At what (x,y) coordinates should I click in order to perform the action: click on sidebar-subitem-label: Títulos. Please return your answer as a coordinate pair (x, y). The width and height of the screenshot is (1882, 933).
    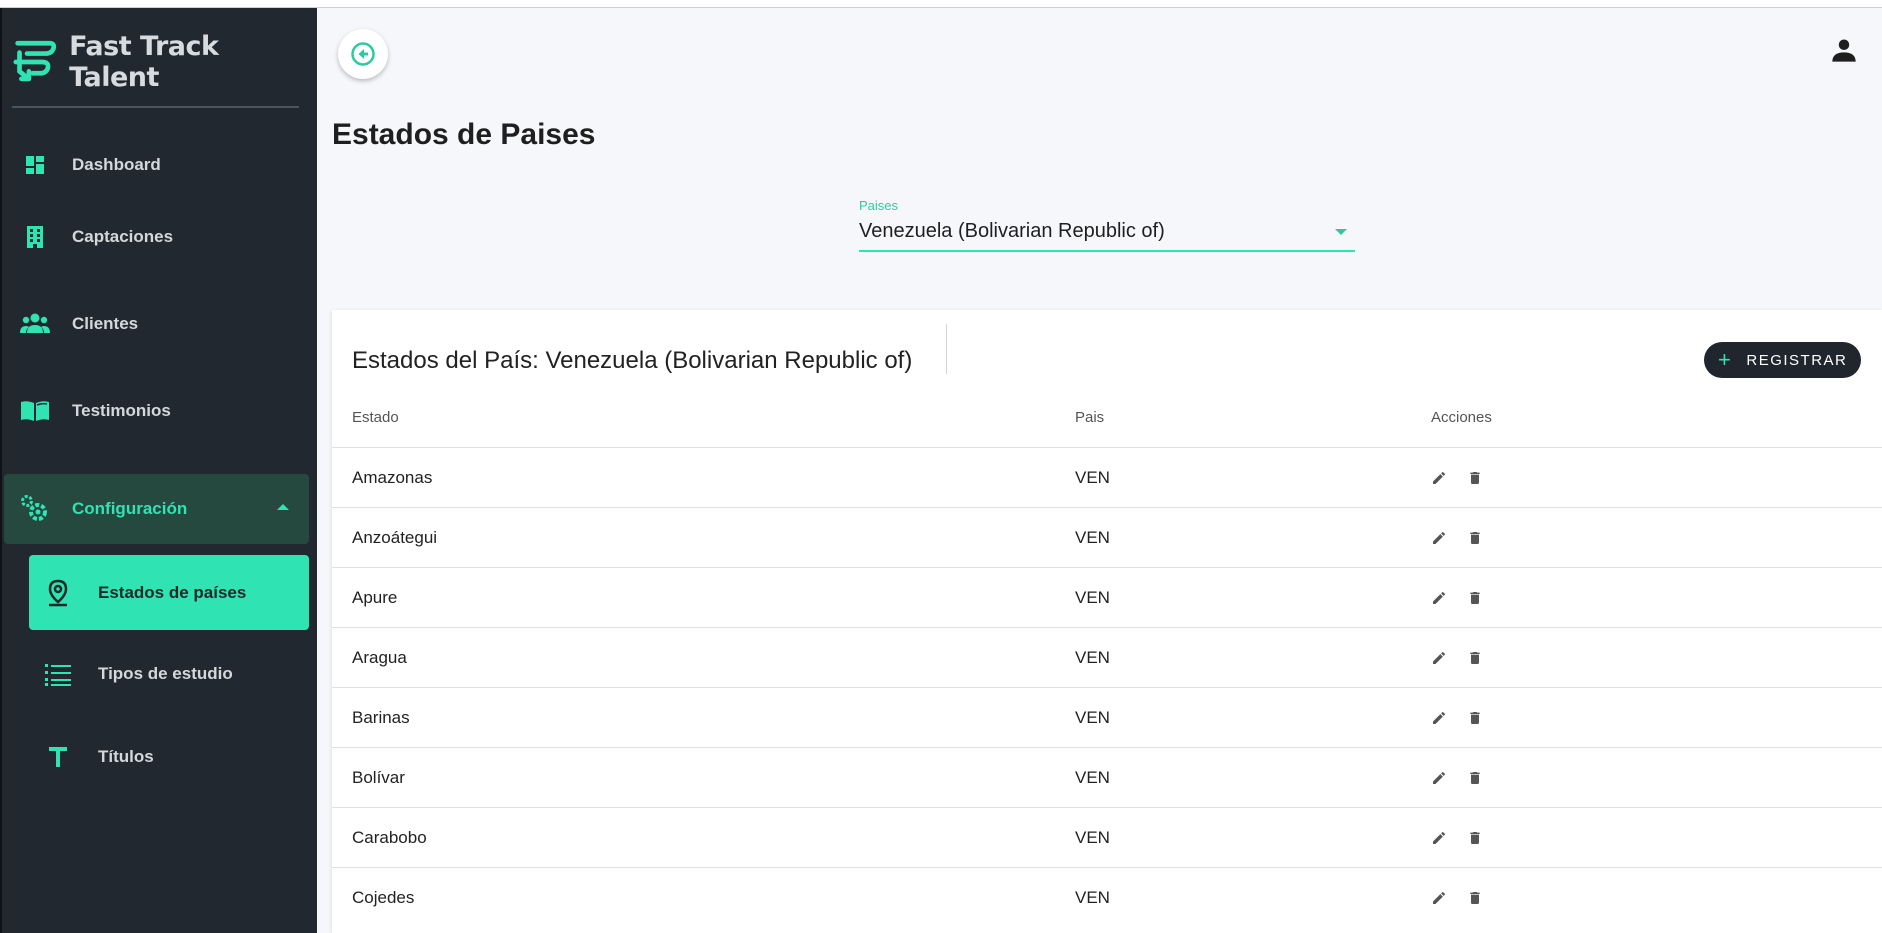
    Looking at the image, I should click on (126, 756).